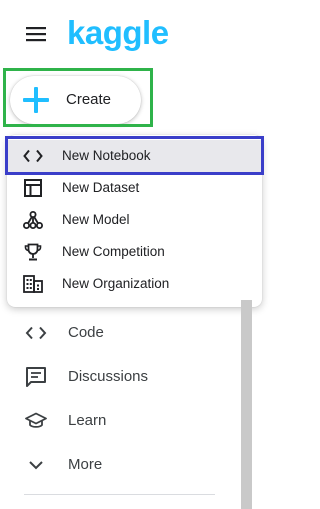 The width and height of the screenshot is (320, 509). I want to click on sidebar-item-code: Code, so click(120, 333).